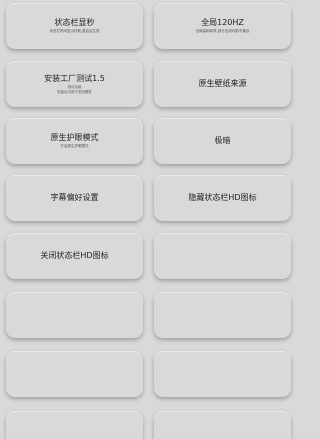  I want to click on tile-caption-preferences: 字幕偏好设置, so click(74, 198).